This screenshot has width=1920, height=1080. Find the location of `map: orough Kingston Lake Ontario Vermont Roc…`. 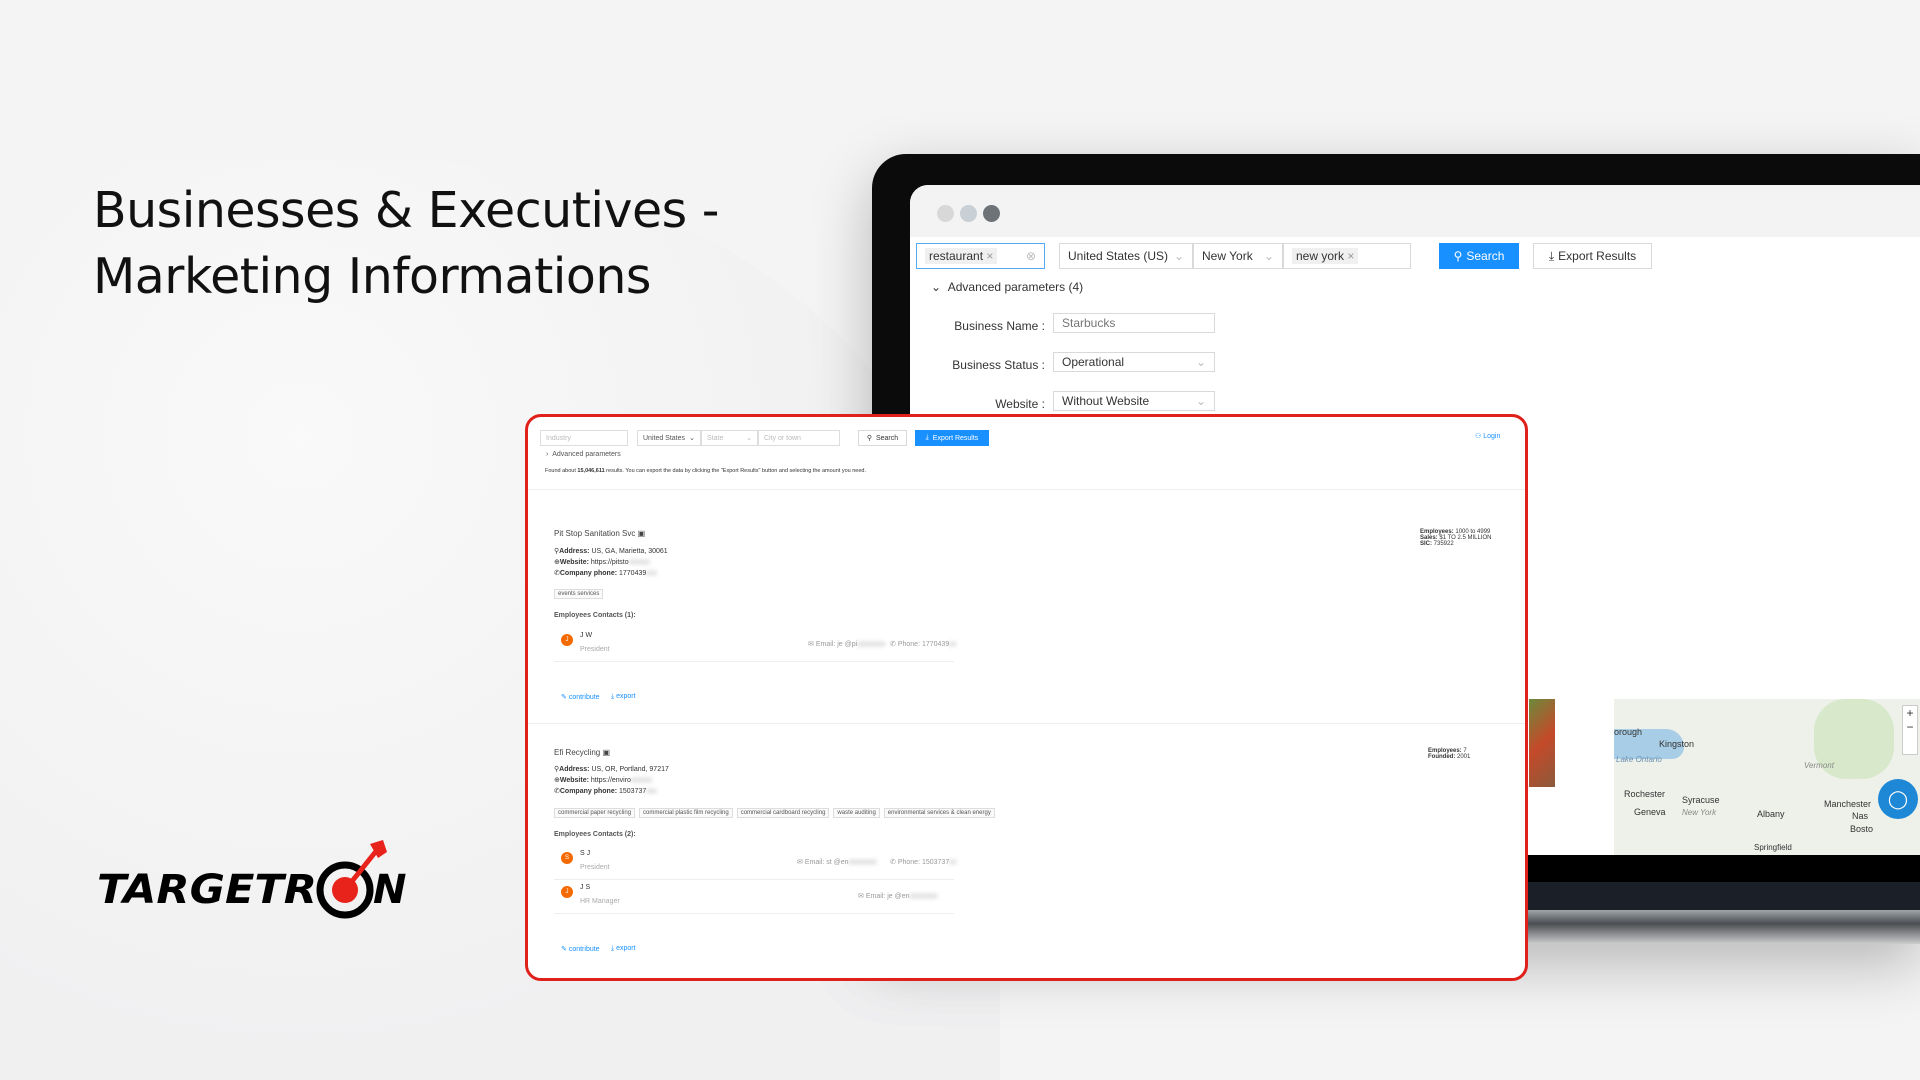

map: orough Kingston Lake Ontario Vermont Roc… is located at coordinates (1767, 777).